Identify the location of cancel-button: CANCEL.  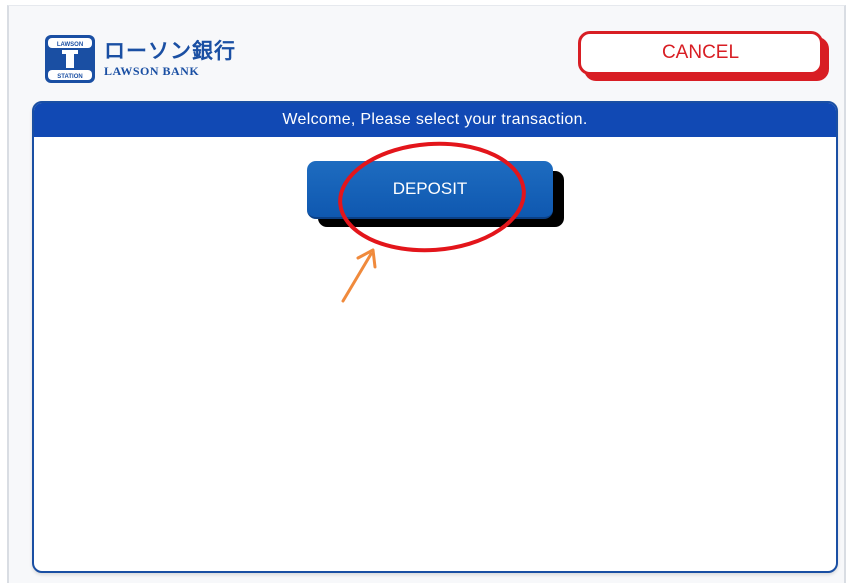
(700, 53).